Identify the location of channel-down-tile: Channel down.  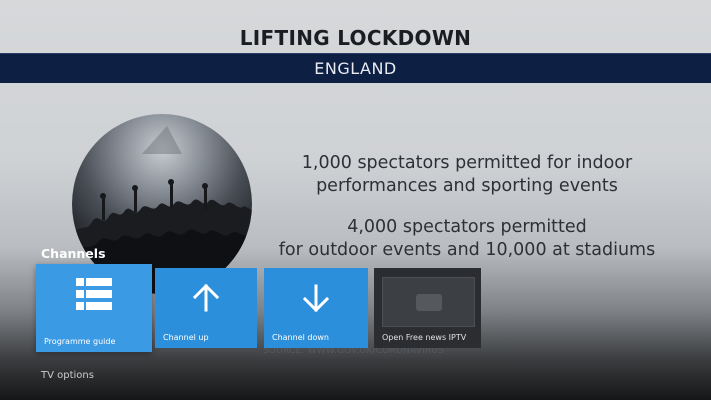
(316, 308).